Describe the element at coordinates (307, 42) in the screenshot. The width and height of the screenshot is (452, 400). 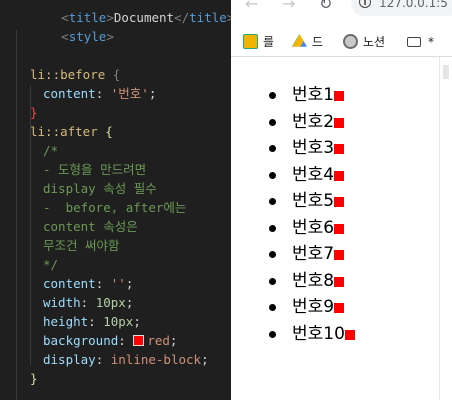
I see `bookmark-item: 드` at that location.